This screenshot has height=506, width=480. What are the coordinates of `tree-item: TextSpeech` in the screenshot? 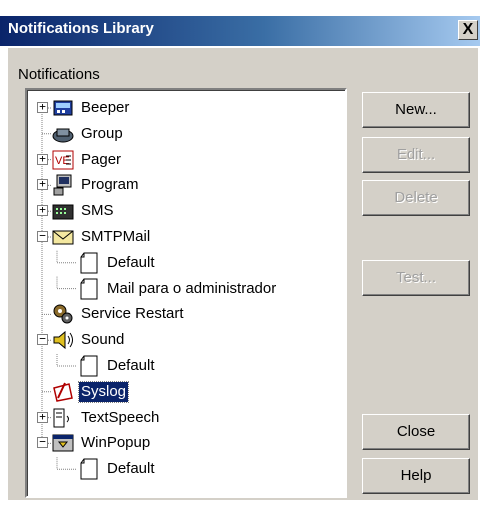 It's located at (106, 418).